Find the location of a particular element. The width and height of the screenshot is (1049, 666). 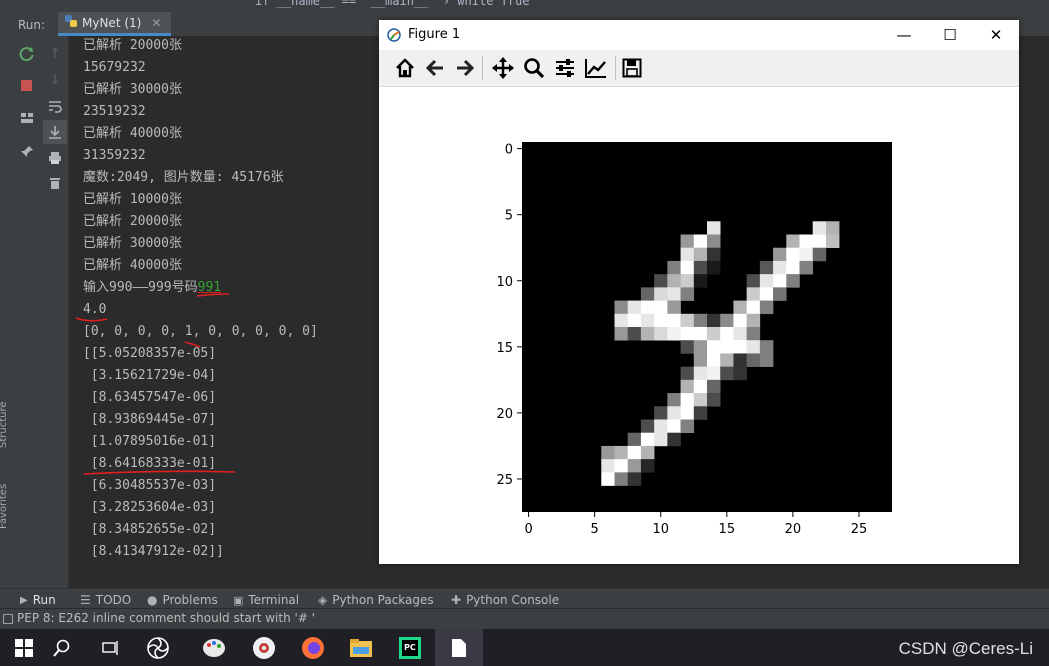

print-icon is located at coordinates (55, 158).